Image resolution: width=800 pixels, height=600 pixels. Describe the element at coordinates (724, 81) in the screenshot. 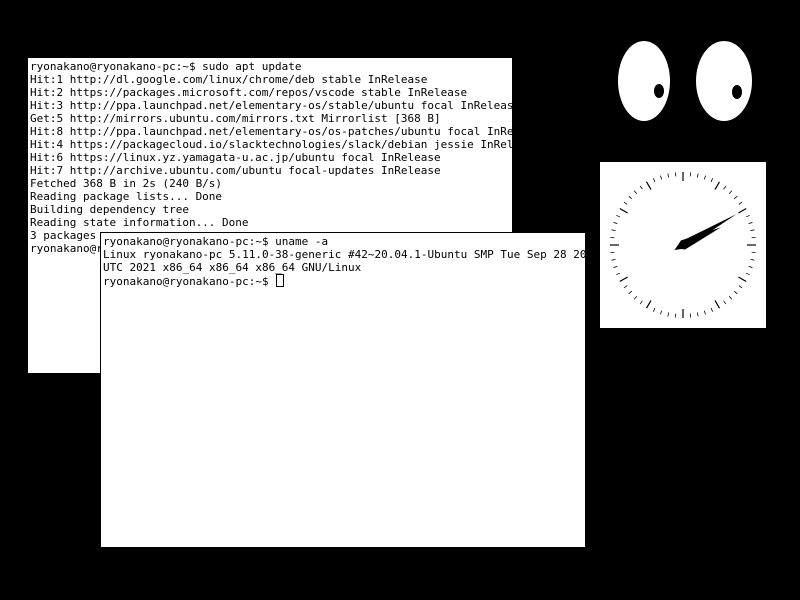

I see `right-eye` at that location.